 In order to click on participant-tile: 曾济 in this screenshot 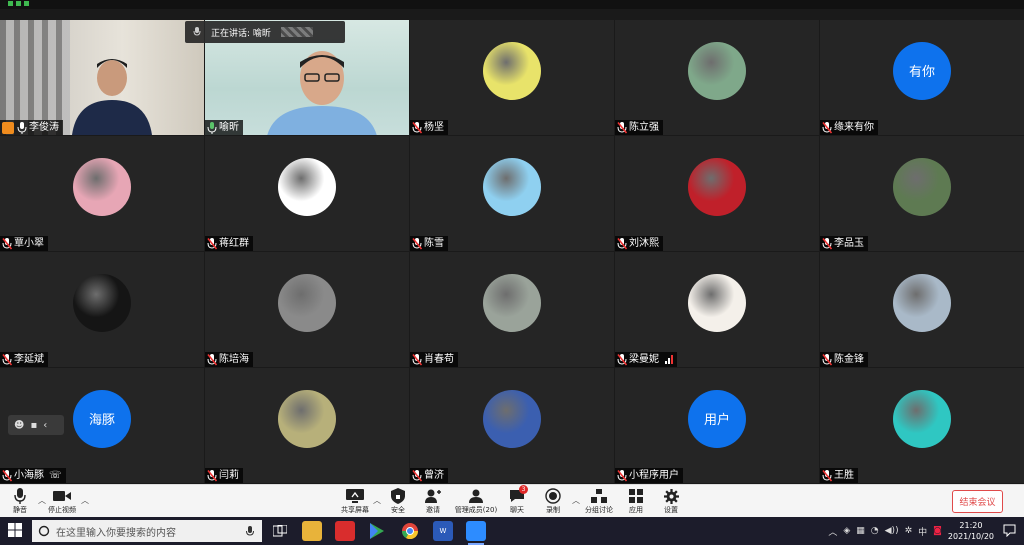, I will do `click(512, 425)`.